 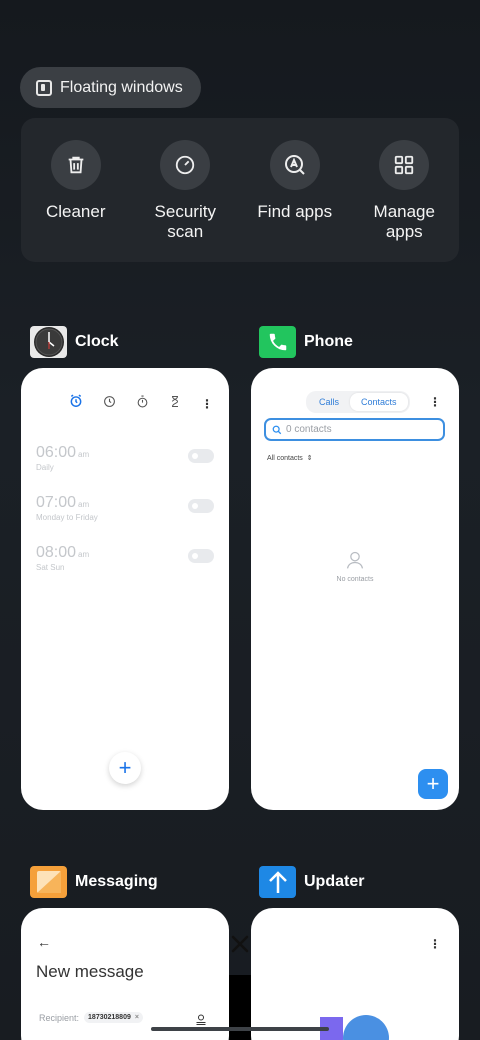 I want to click on phone-app-icon, so click(x=277, y=342).